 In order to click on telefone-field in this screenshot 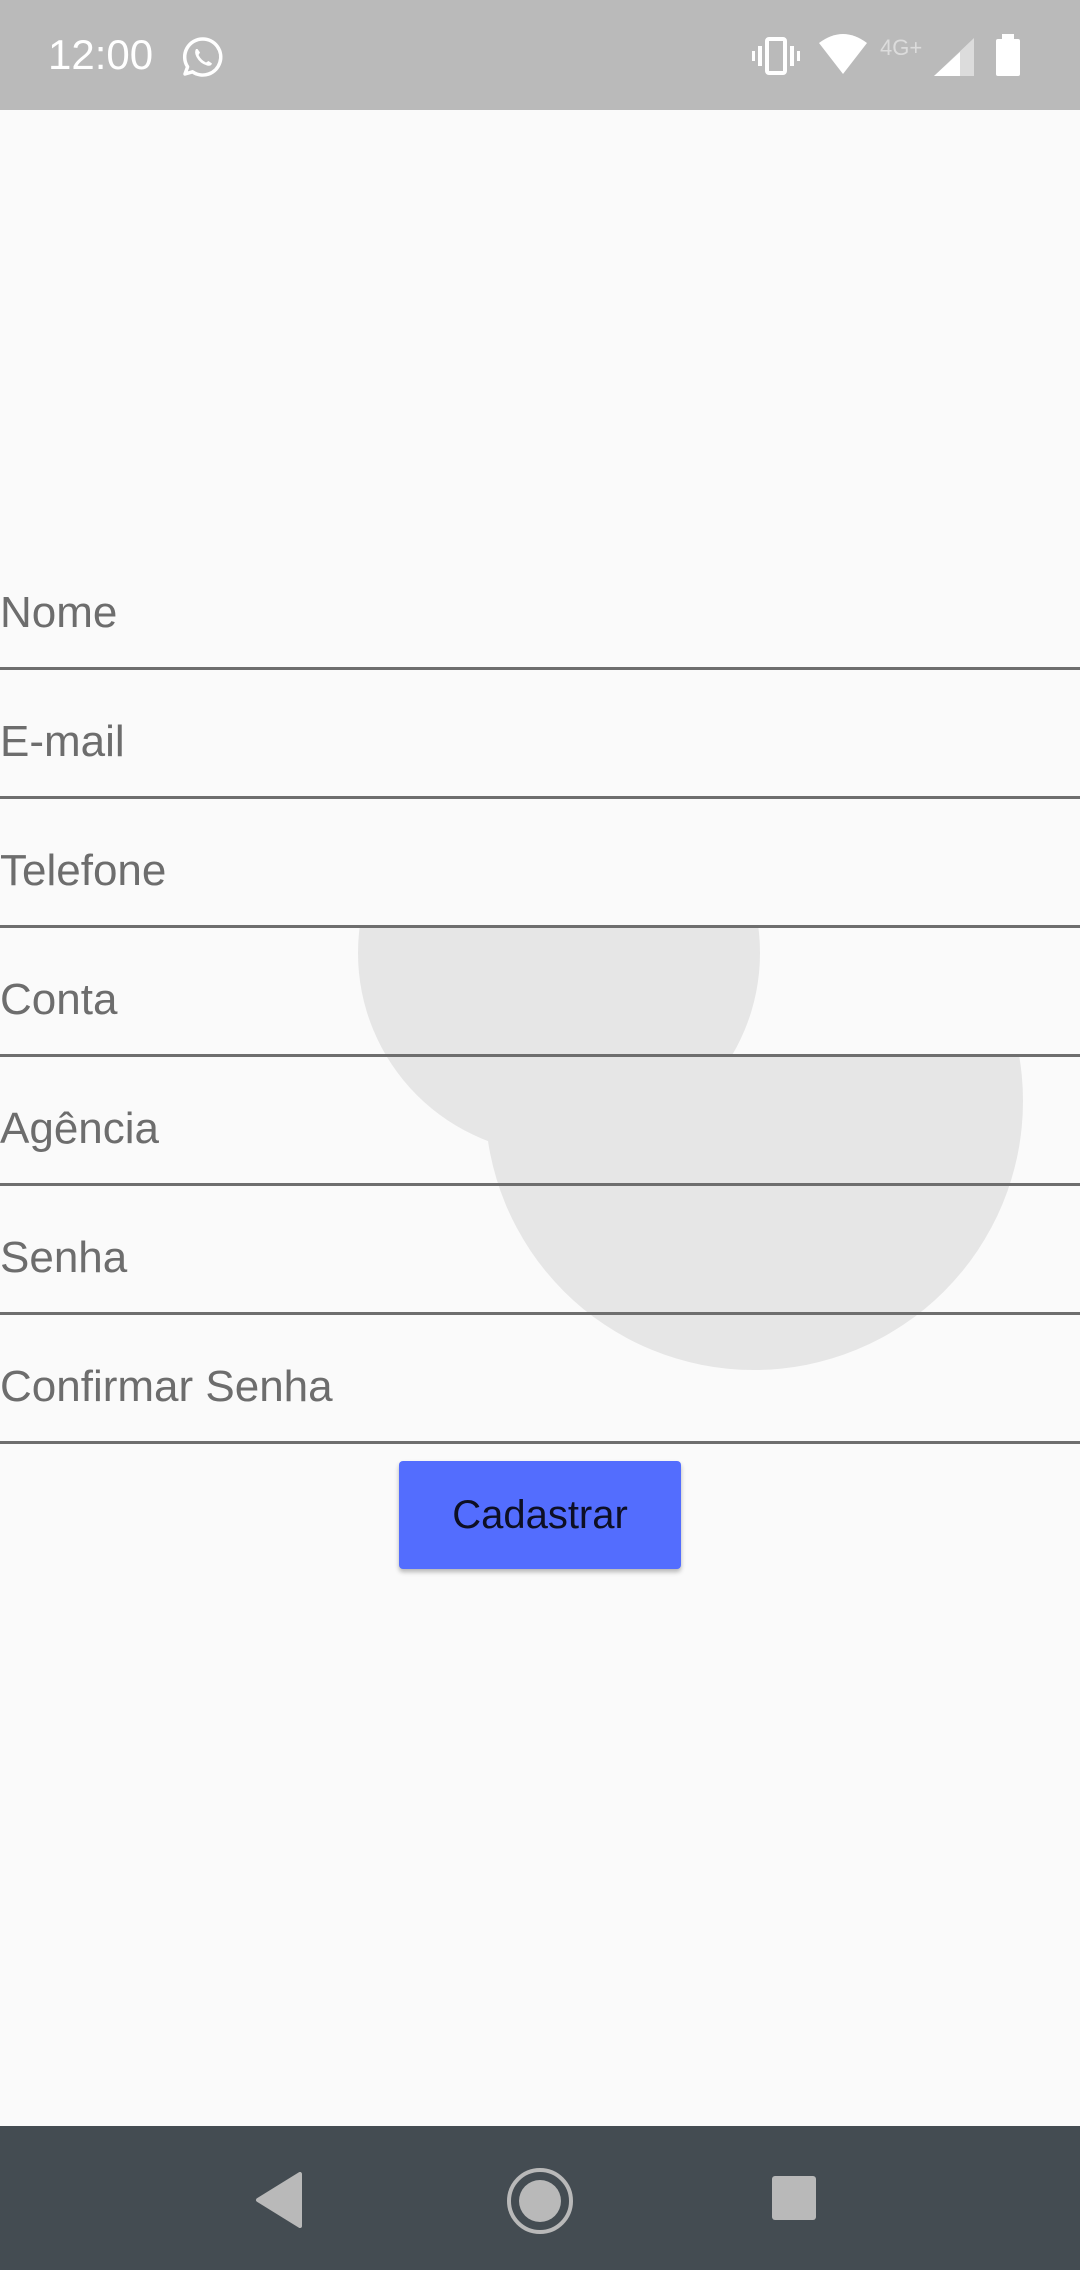, I will do `click(540, 864)`.